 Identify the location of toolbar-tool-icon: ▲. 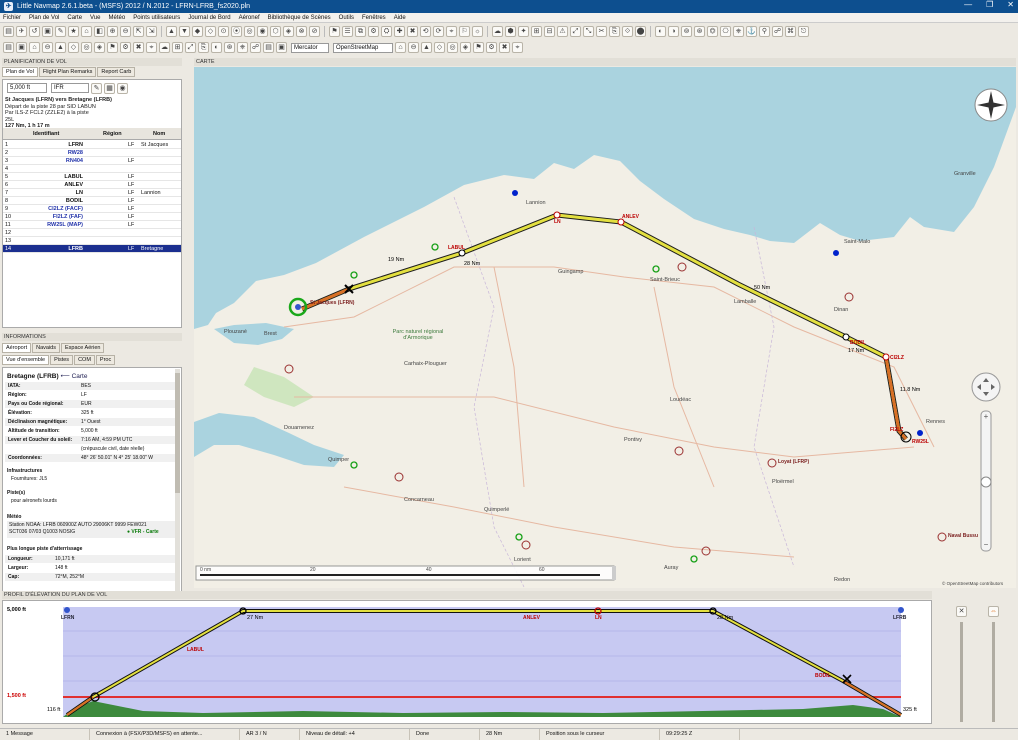
(171, 31).